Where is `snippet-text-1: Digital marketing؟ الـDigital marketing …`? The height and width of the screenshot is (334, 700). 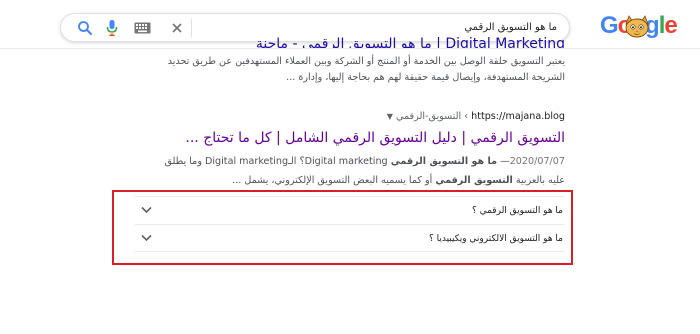
snippet-text-1: Digital marketing؟ الـDigital marketing … is located at coordinates (277, 161).